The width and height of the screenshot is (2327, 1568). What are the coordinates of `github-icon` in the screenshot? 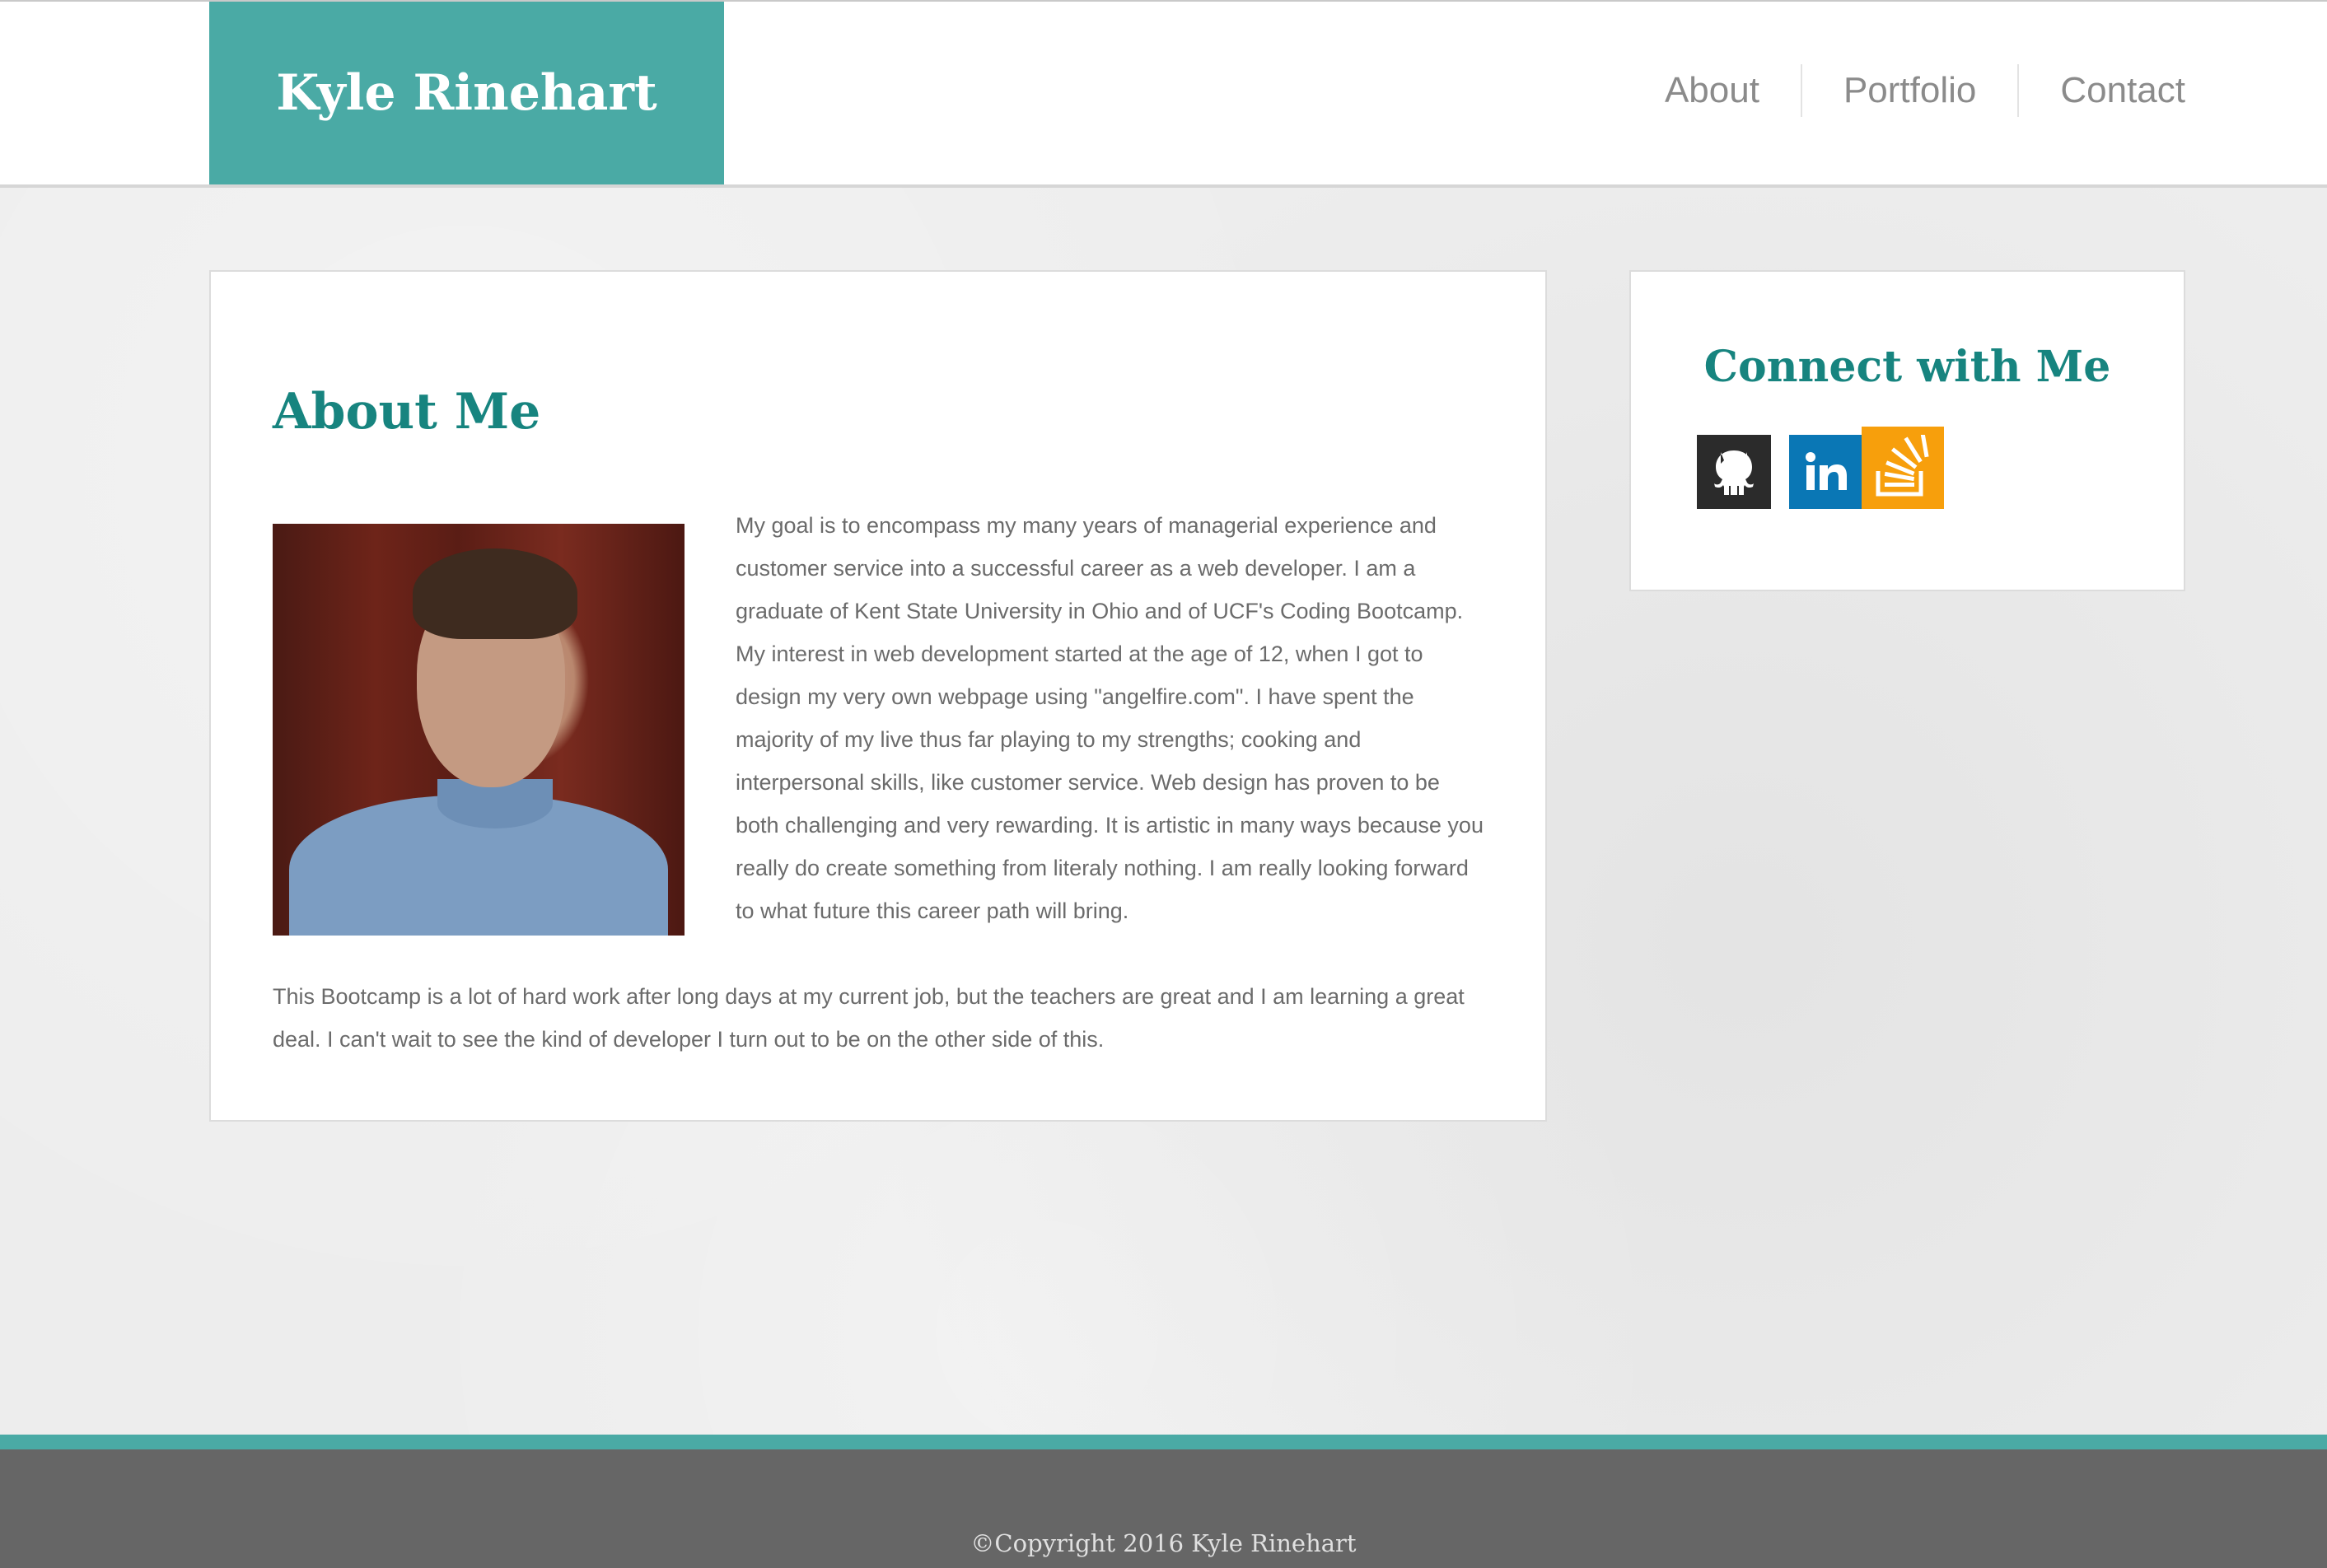 It's located at (1734, 472).